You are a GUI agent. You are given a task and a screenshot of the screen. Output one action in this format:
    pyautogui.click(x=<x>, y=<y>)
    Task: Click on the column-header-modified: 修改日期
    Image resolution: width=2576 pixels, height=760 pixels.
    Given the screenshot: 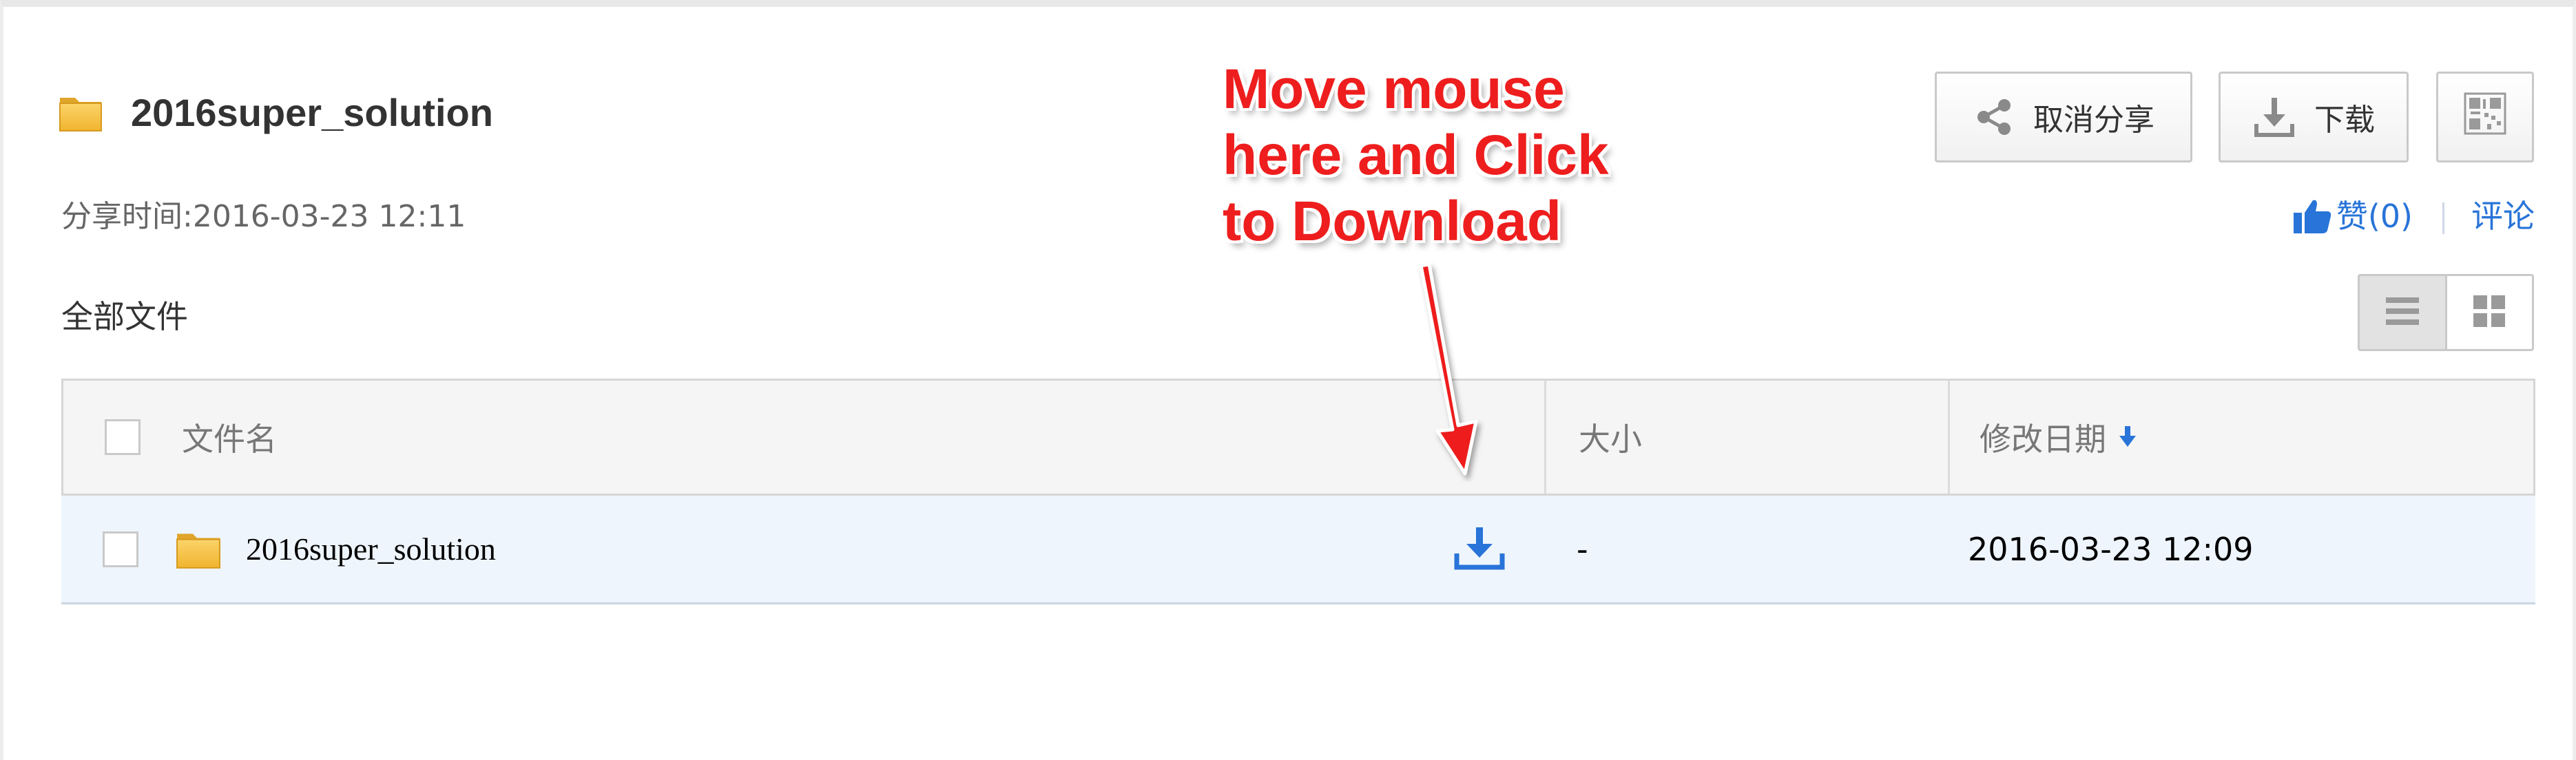 What is the action you would take?
    pyautogui.click(x=2058, y=437)
    